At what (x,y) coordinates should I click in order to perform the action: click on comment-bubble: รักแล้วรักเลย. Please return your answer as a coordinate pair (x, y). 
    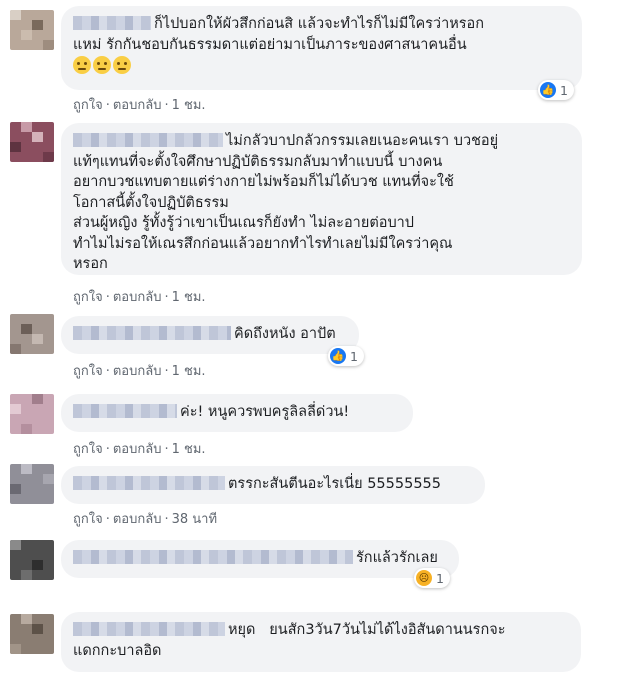
    Looking at the image, I should click on (260, 559).